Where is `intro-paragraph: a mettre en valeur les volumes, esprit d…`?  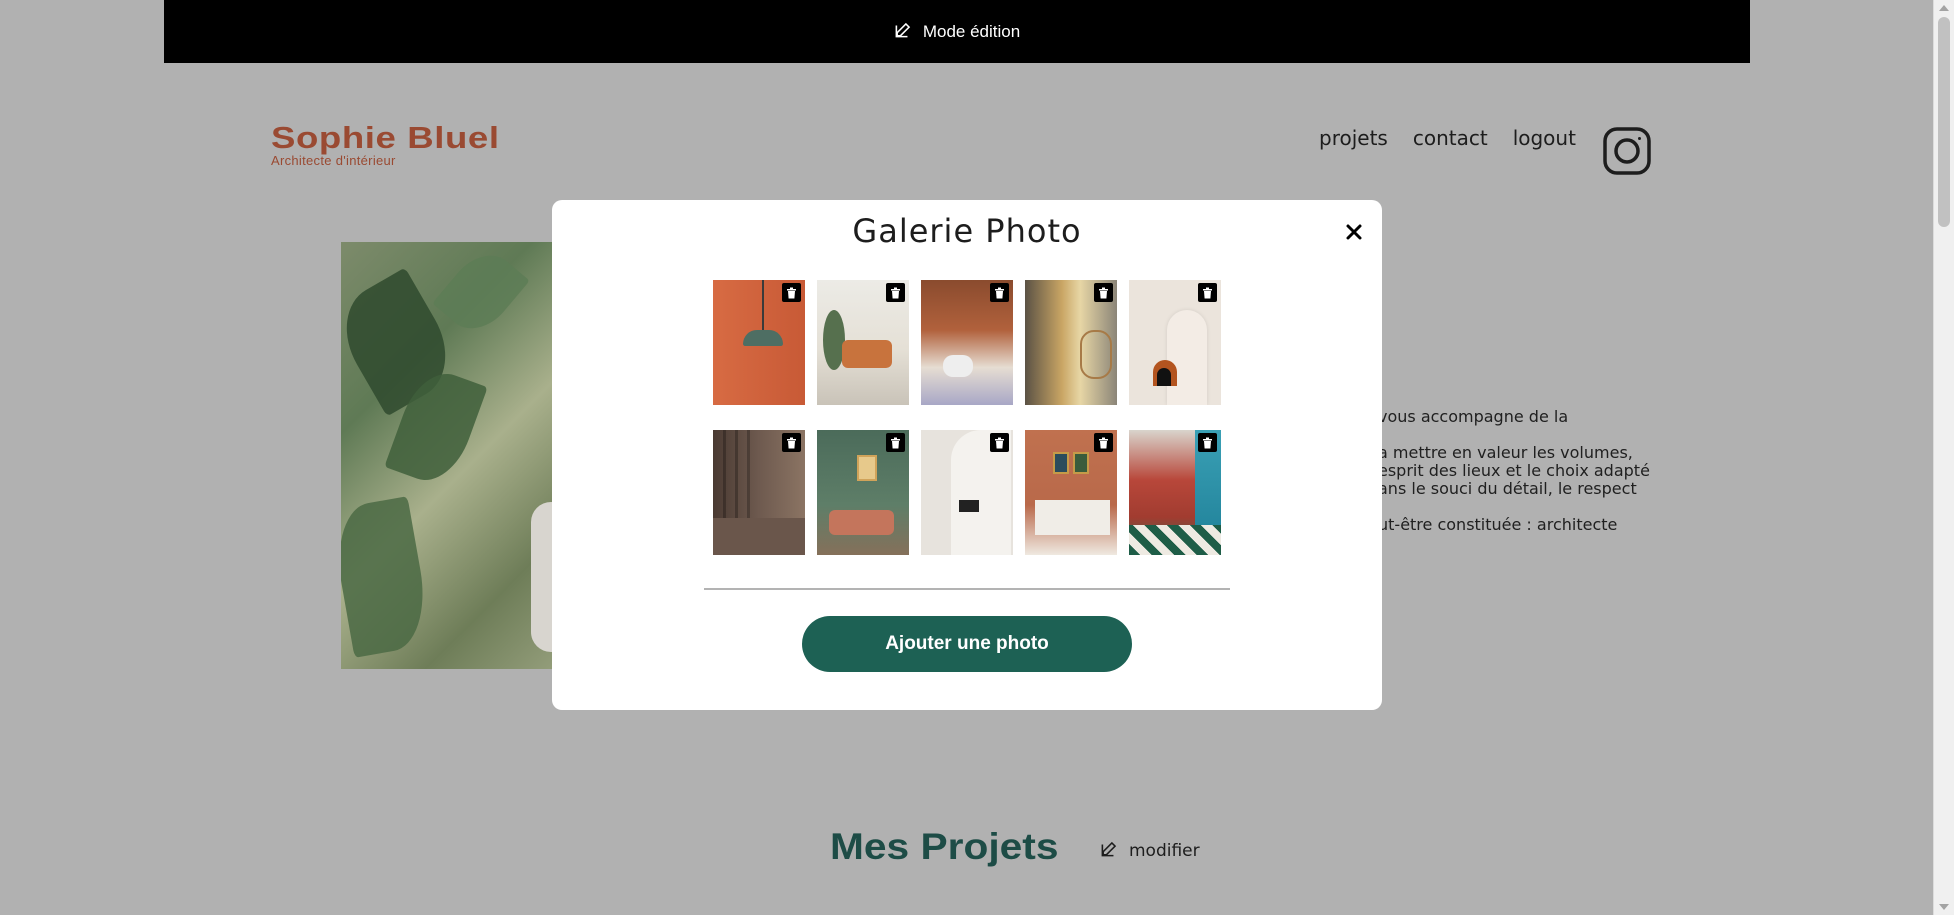 intro-paragraph: a mettre en valeur les volumes, esprit d… is located at coordinates (1514, 470).